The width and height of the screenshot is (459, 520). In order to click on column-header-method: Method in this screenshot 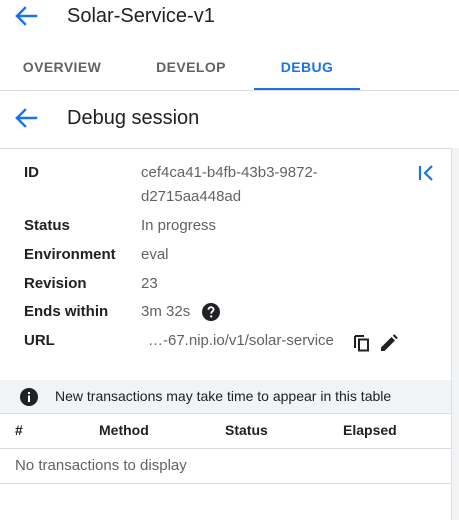, I will do `click(124, 430)`.